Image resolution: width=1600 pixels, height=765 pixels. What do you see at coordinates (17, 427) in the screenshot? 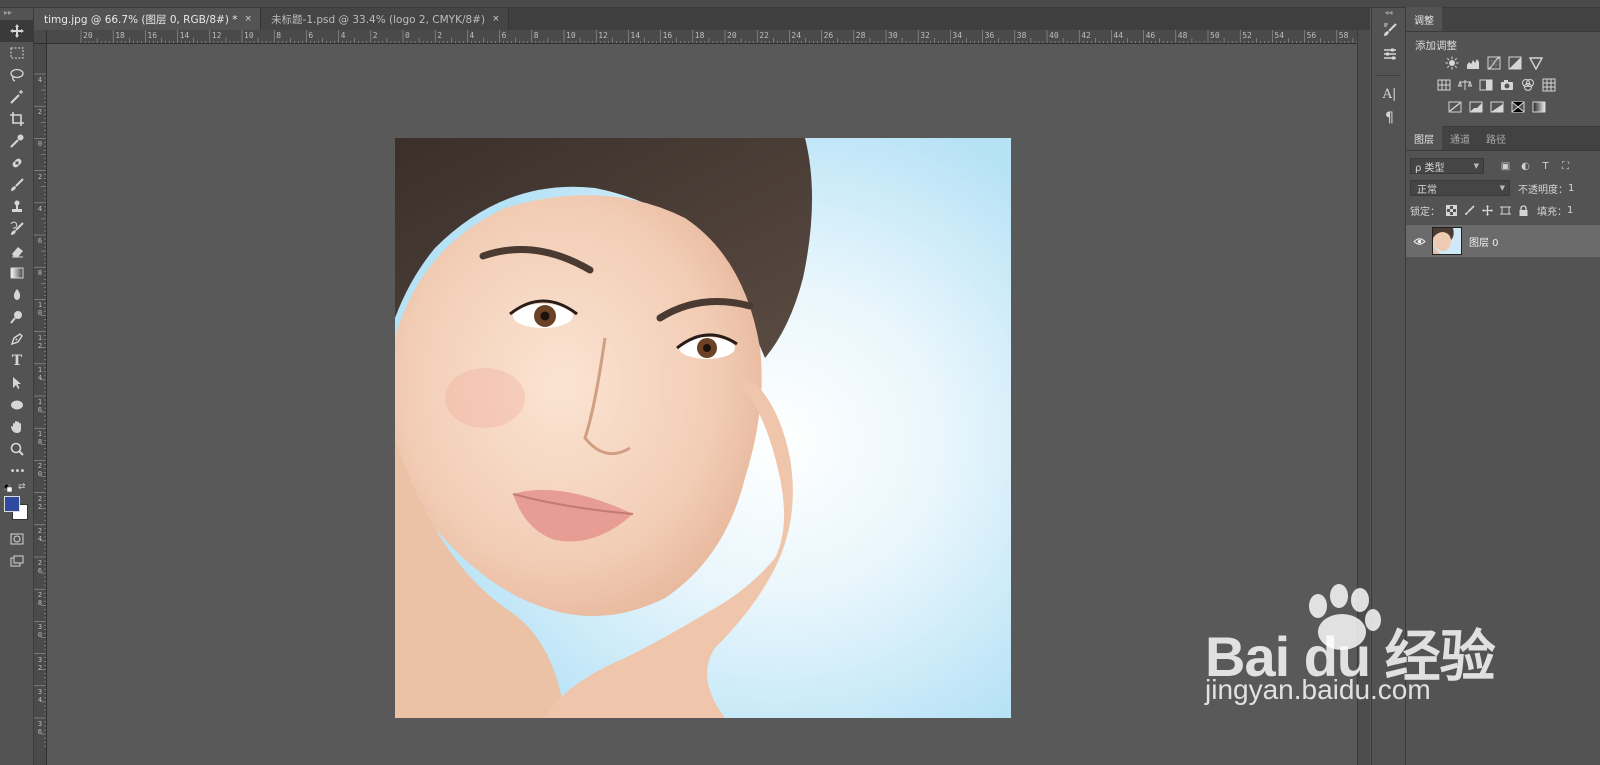
I see `hand-tool-icon` at bounding box center [17, 427].